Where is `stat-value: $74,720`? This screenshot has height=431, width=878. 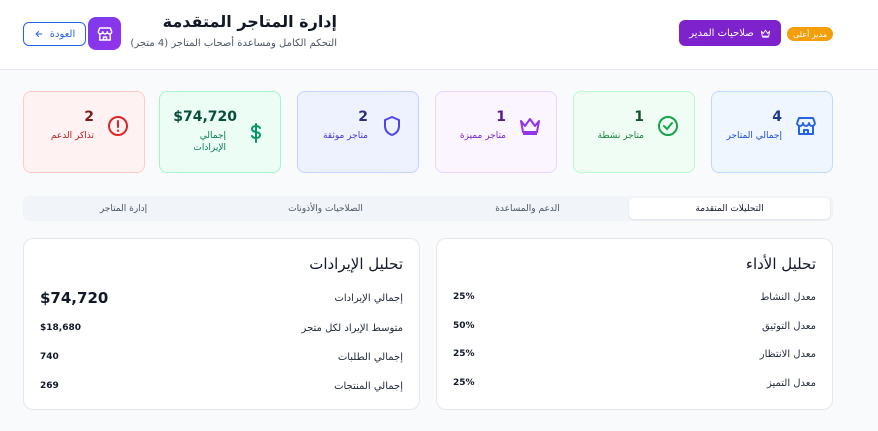
stat-value: $74,720 is located at coordinates (205, 117).